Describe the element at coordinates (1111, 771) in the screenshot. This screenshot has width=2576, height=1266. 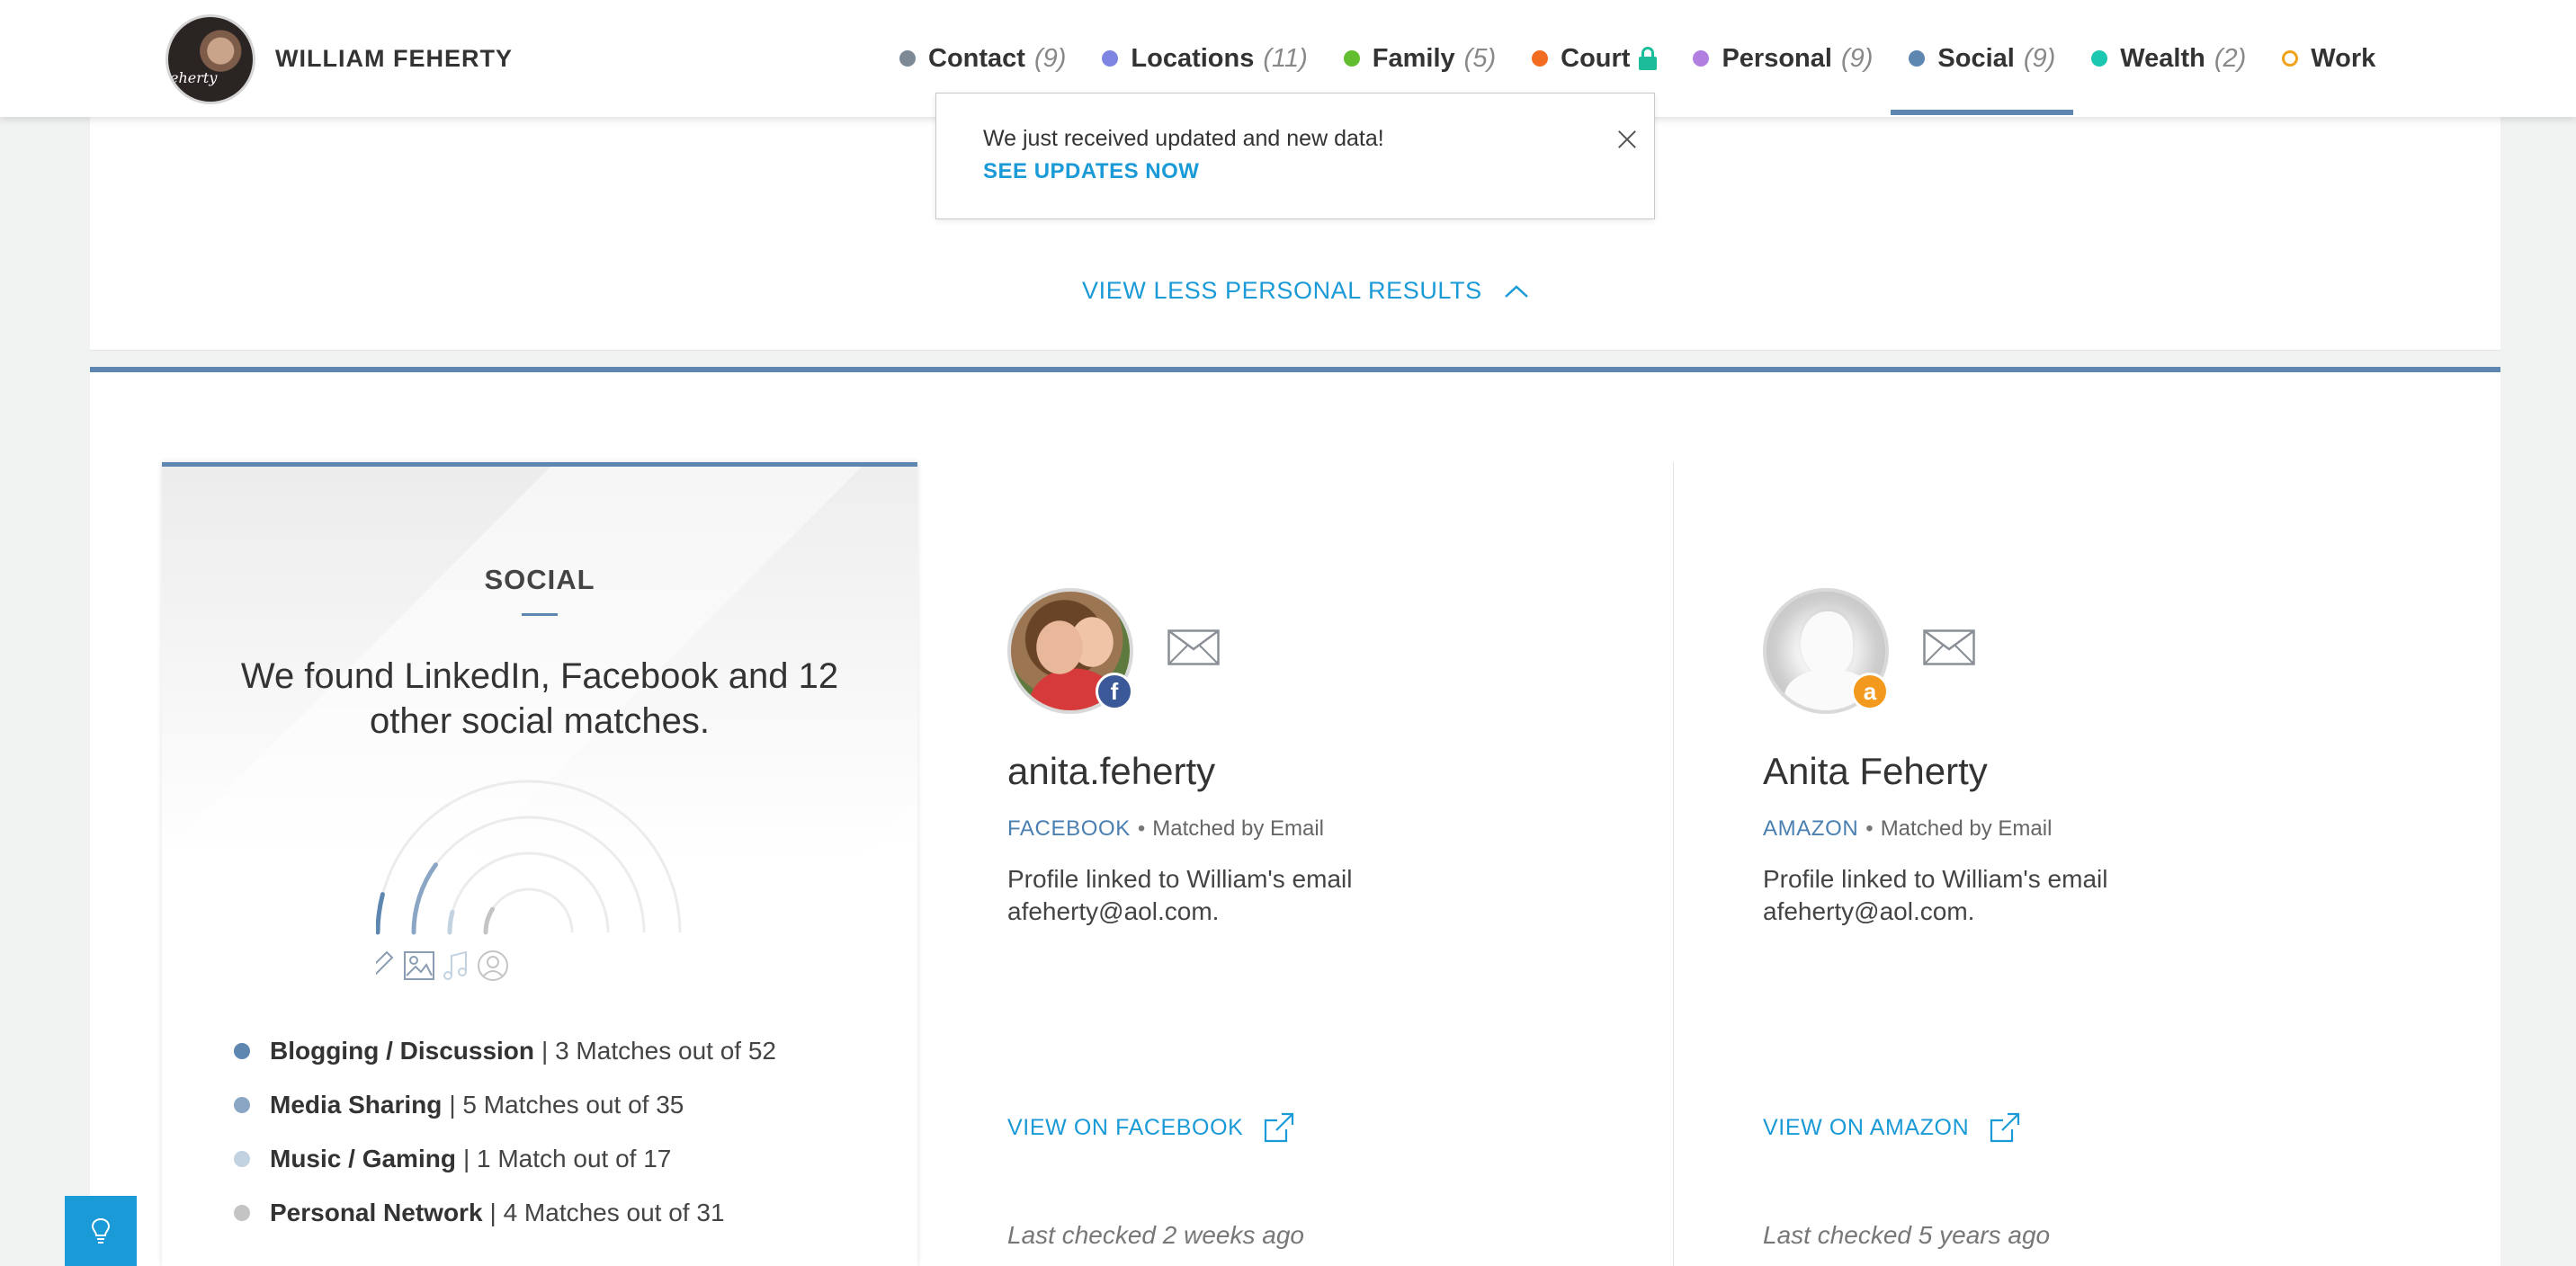
I see `match-name: anita.feherty` at that location.